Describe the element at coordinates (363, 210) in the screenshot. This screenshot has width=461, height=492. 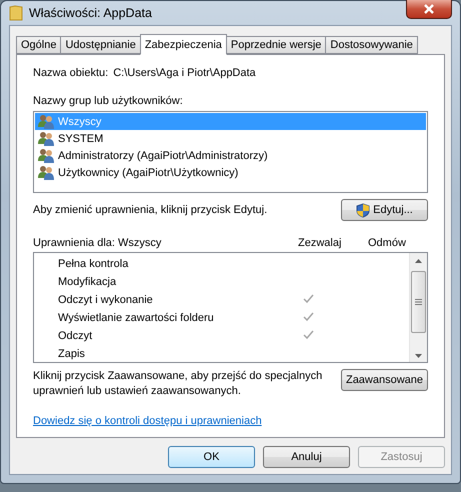
I see `shield-icon` at that location.